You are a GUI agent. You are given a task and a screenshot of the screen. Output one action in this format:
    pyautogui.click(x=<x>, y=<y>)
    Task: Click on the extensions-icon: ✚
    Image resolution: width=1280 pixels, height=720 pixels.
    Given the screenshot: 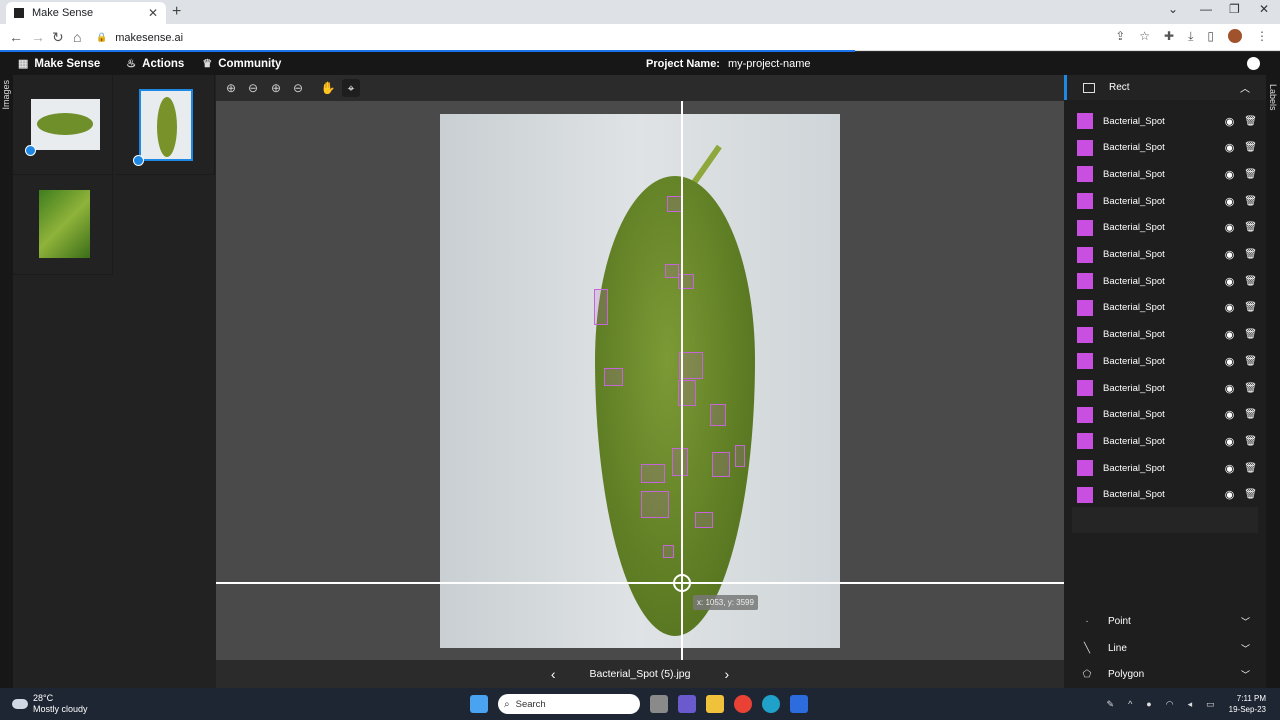 What is the action you would take?
    pyautogui.click(x=1169, y=36)
    